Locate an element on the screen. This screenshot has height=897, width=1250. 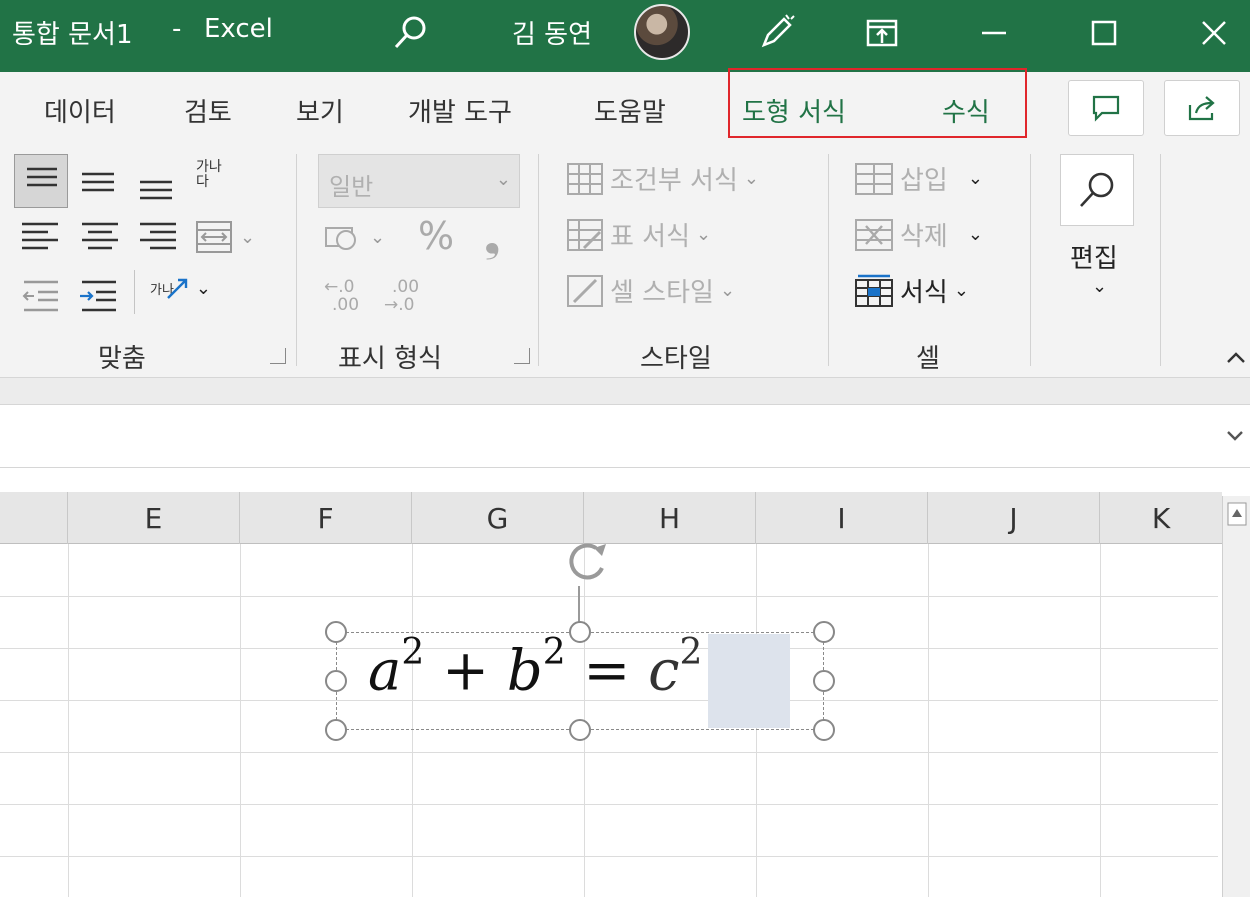
equation-text: a2 + b2 = c2 is located at coordinates (535, 668).